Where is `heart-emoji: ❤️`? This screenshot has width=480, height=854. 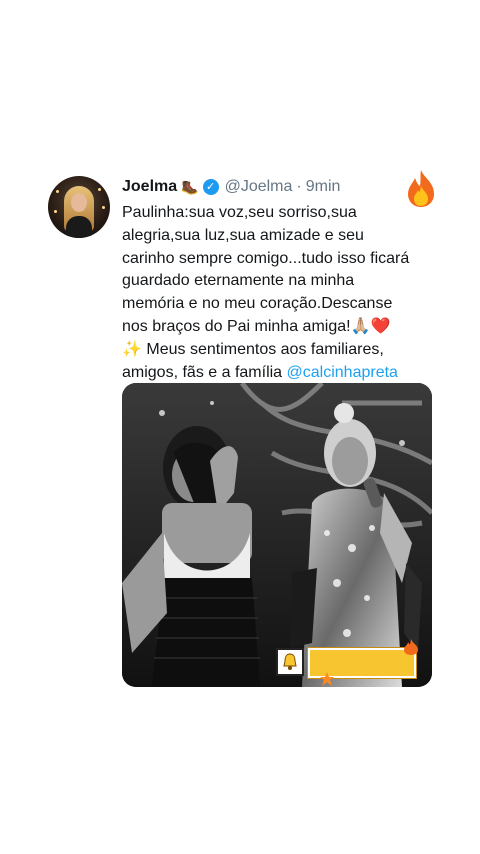
heart-emoji: ❤️ is located at coordinates (380, 326).